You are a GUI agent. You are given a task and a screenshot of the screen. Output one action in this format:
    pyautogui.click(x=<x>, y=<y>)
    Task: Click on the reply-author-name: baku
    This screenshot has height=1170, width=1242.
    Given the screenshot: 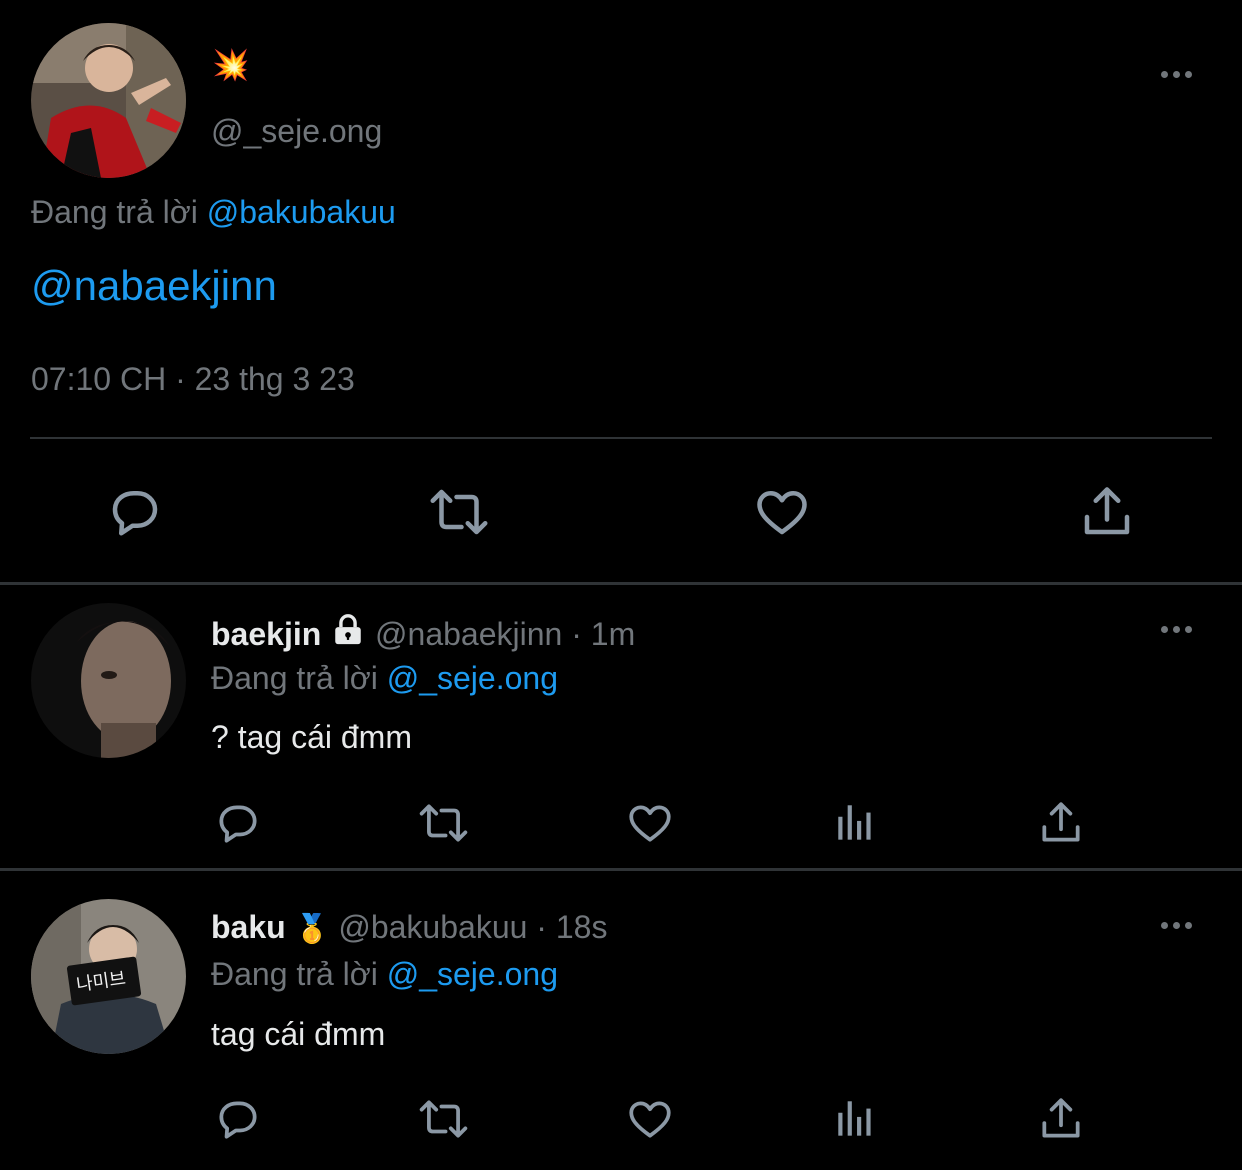 What is the action you would take?
    pyautogui.click(x=248, y=927)
    